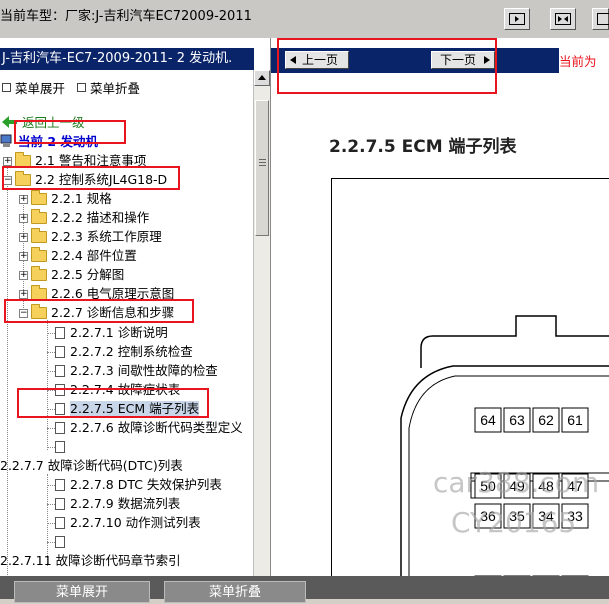  What do you see at coordinates (127, 59) in the screenshot?
I see `pane-title: J-吉利汽车-EC7-2009-2011- 2 发动机.` at bounding box center [127, 59].